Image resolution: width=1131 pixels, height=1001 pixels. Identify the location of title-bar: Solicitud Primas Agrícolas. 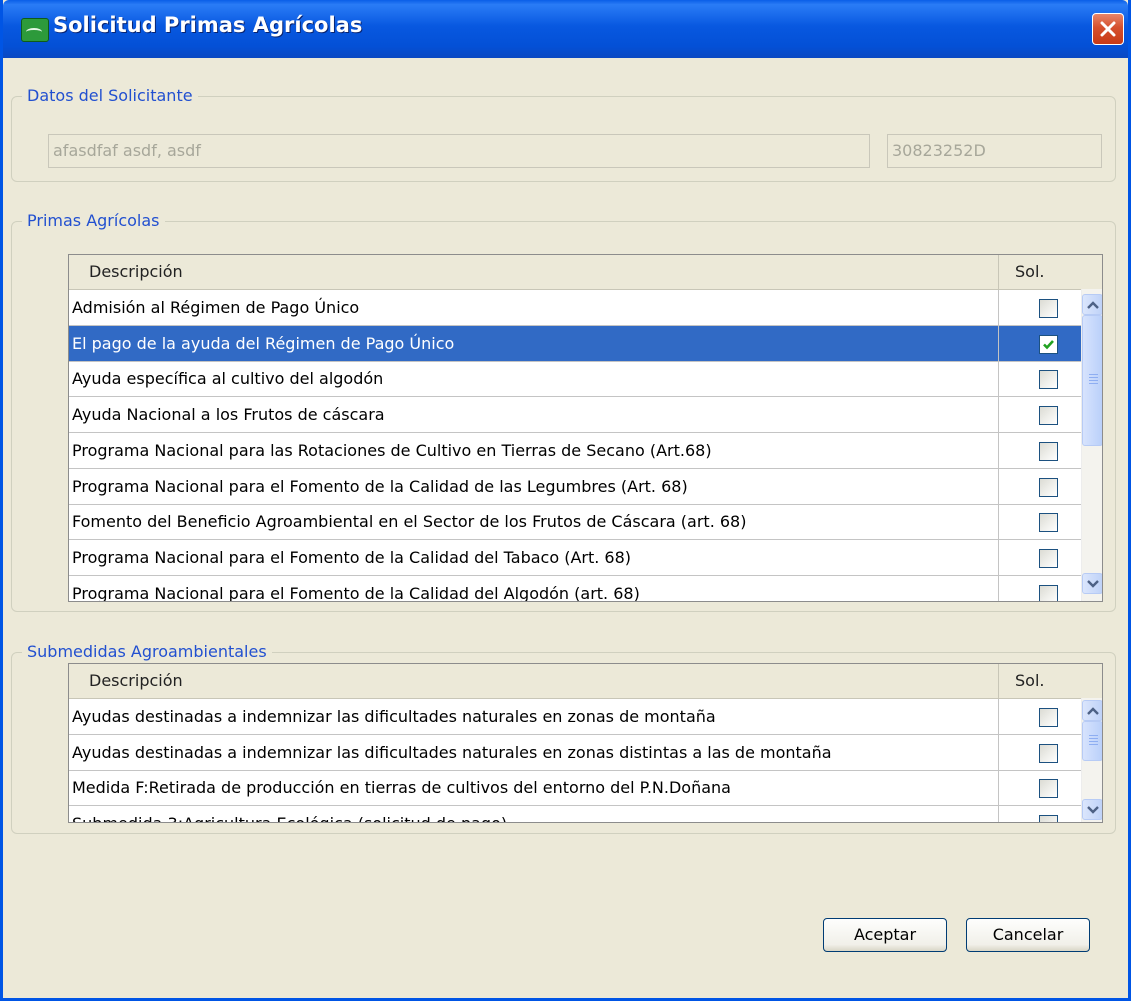
(565, 29).